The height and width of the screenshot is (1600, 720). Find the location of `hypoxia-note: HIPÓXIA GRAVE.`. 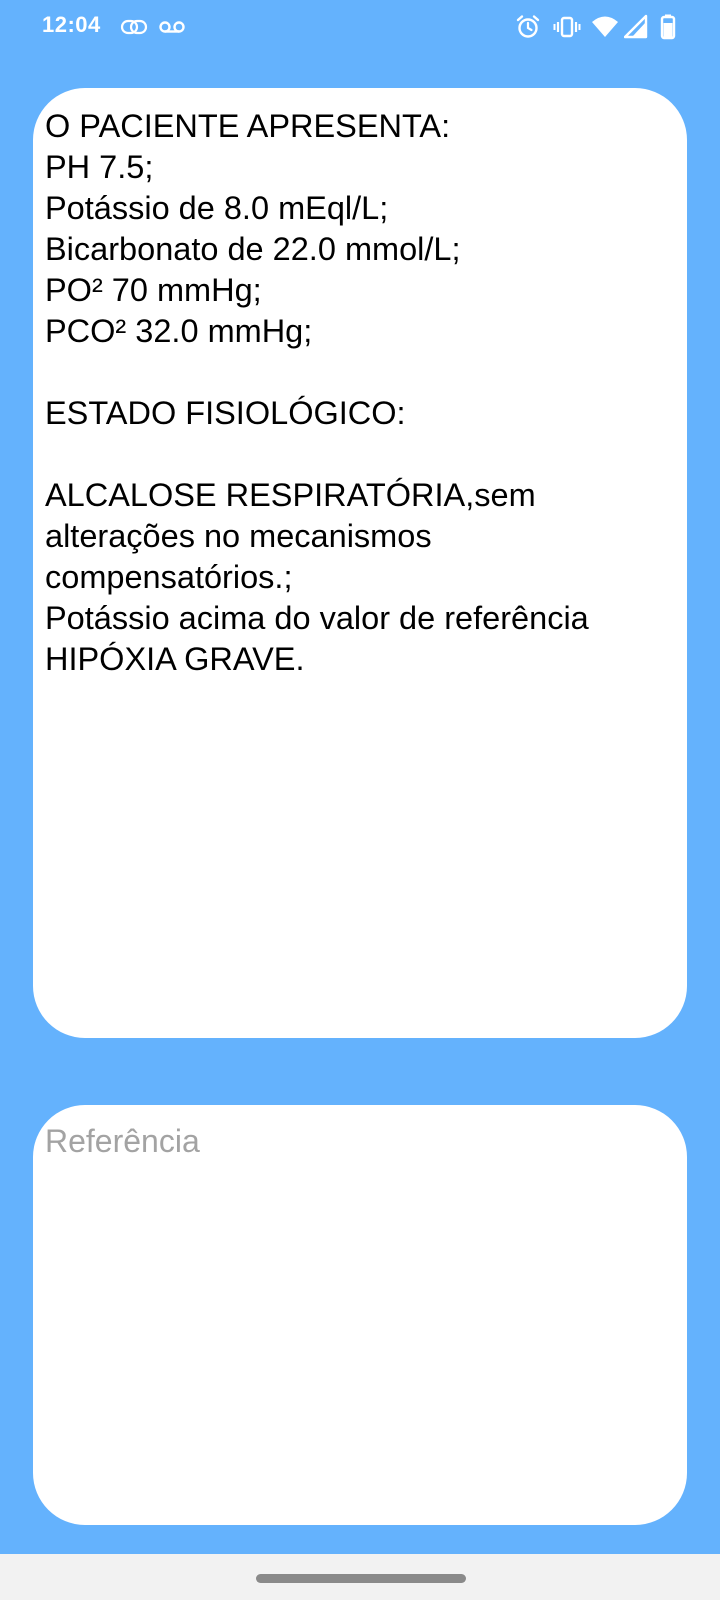

hypoxia-note: HIPÓXIA GRAVE. is located at coordinates (175, 659).